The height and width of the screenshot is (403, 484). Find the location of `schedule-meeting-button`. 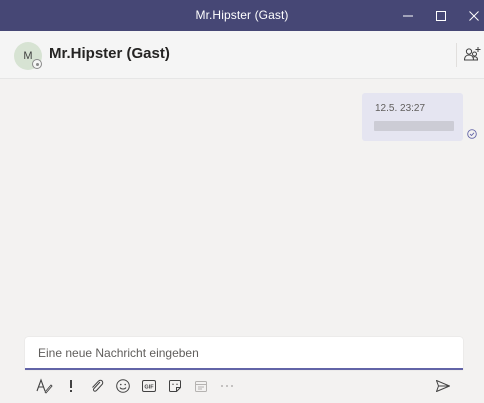

schedule-meeting-button is located at coordinates (201, 386).